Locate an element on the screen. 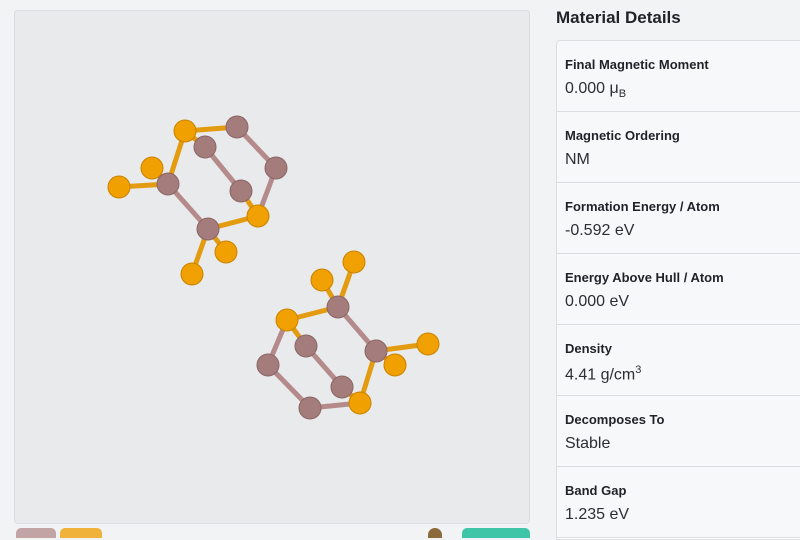 This screenshot has height=540, width=800. detail-density: Density 4.41 g/cm3 is located at coordinates (678, 360).